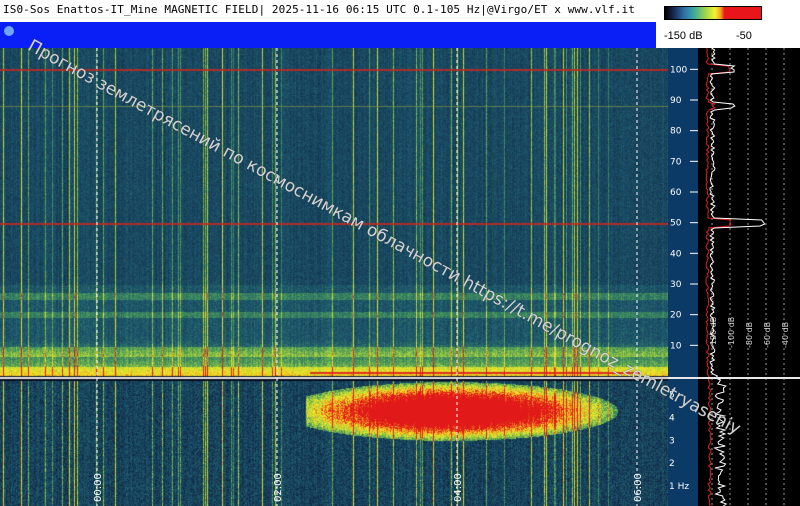  What do you see at coordinates (683, 277) in the screenshot?
I see `frequency-axis: 10090807060504030201054321 Hz` at bounding box center [683, 277].